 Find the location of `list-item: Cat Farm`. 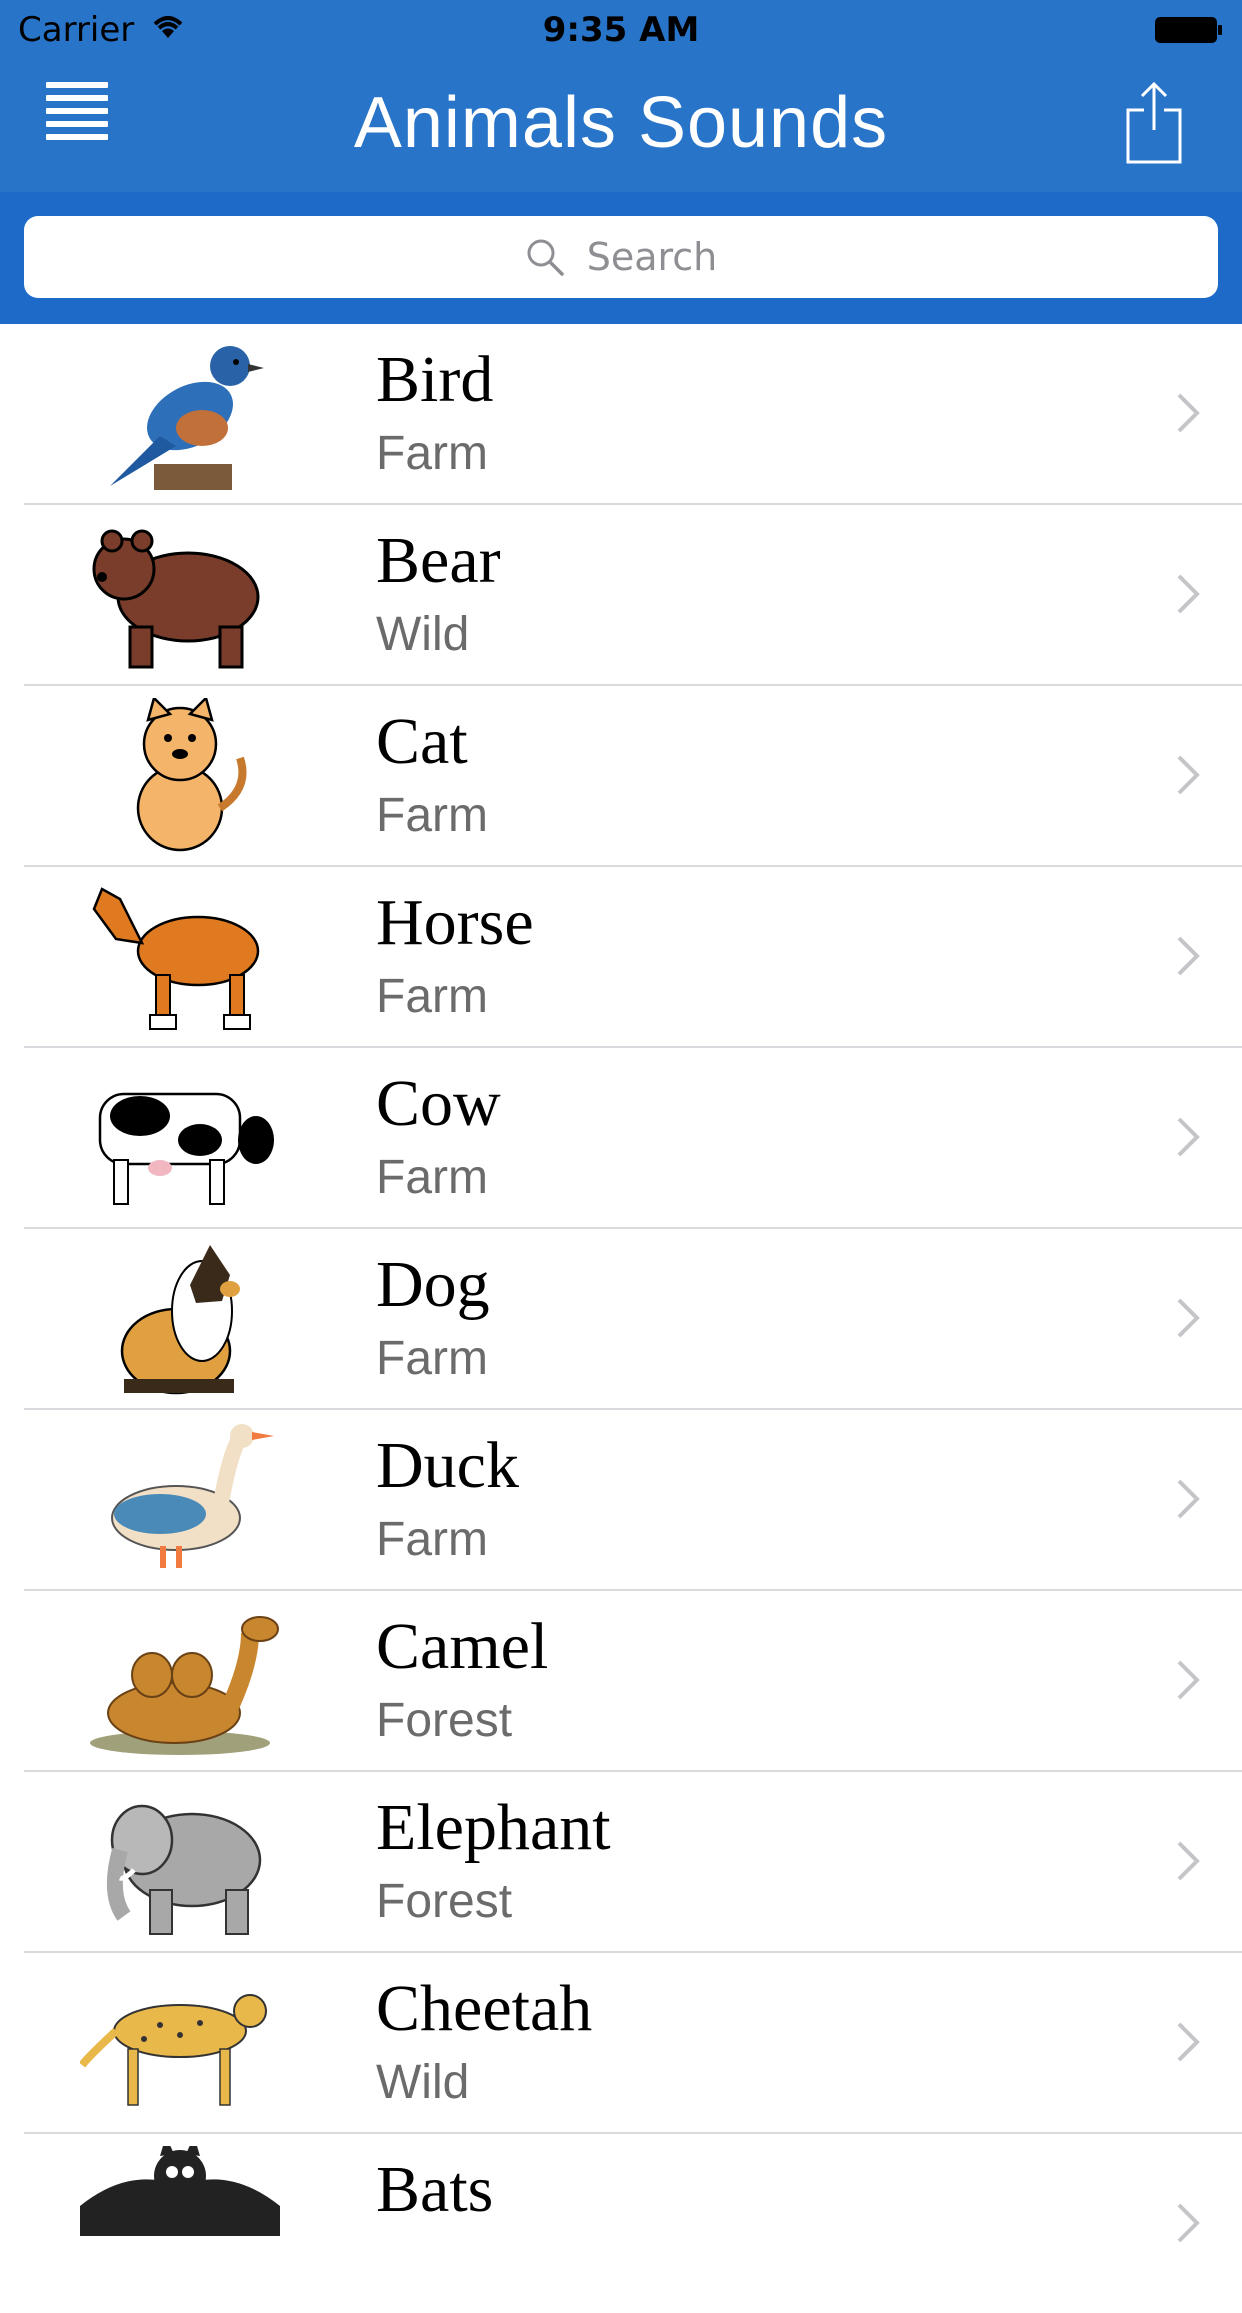

list-item: Cat Farm is located at coordinates (633, 776).